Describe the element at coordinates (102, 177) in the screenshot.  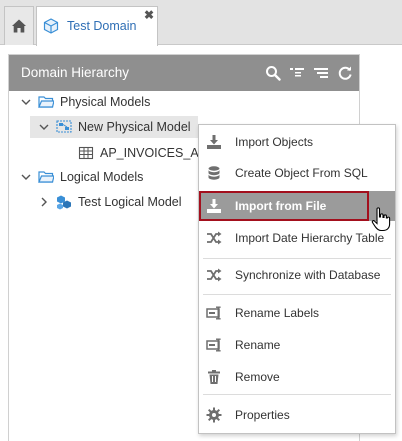
I see `tree-label: Logical Models` at that location.